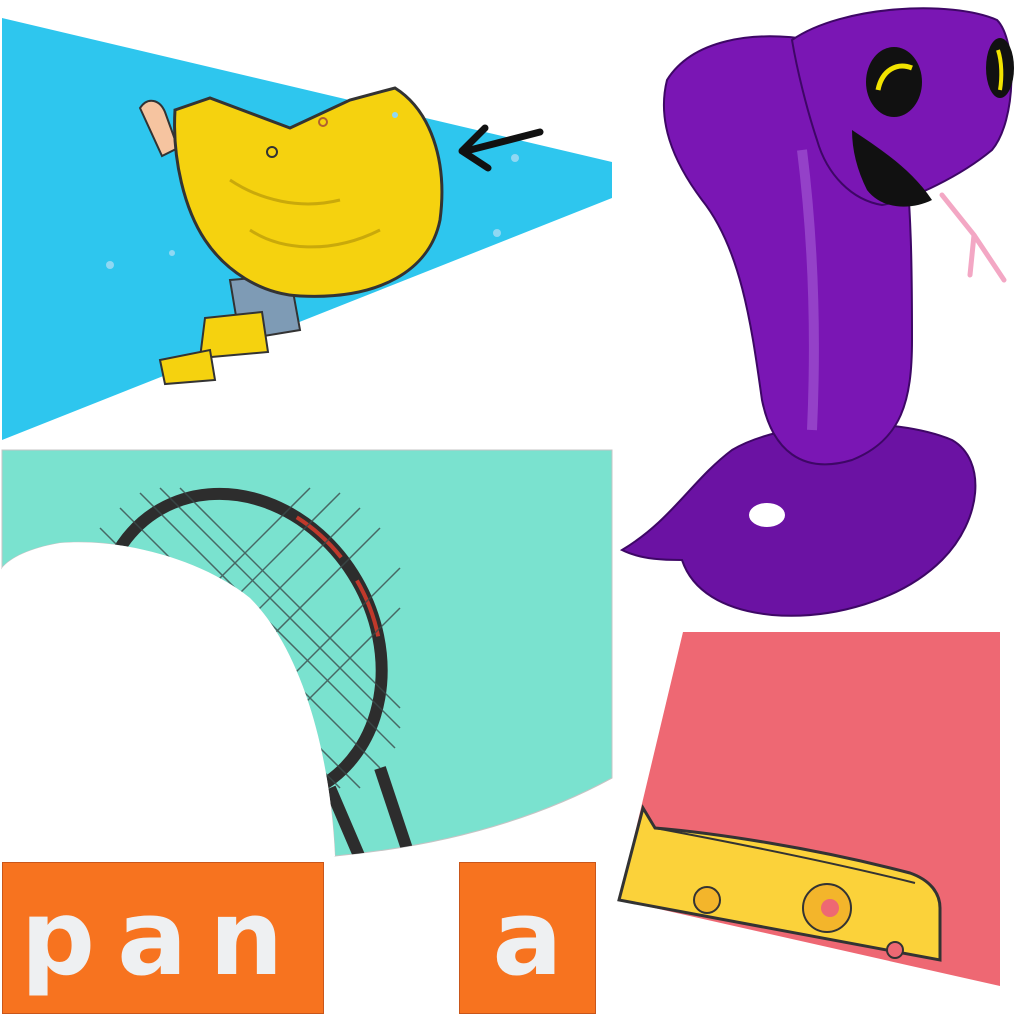 This screenshot has height=1018, width=1021. I want to click on cheese-wedge-icon, so click(808, 809).